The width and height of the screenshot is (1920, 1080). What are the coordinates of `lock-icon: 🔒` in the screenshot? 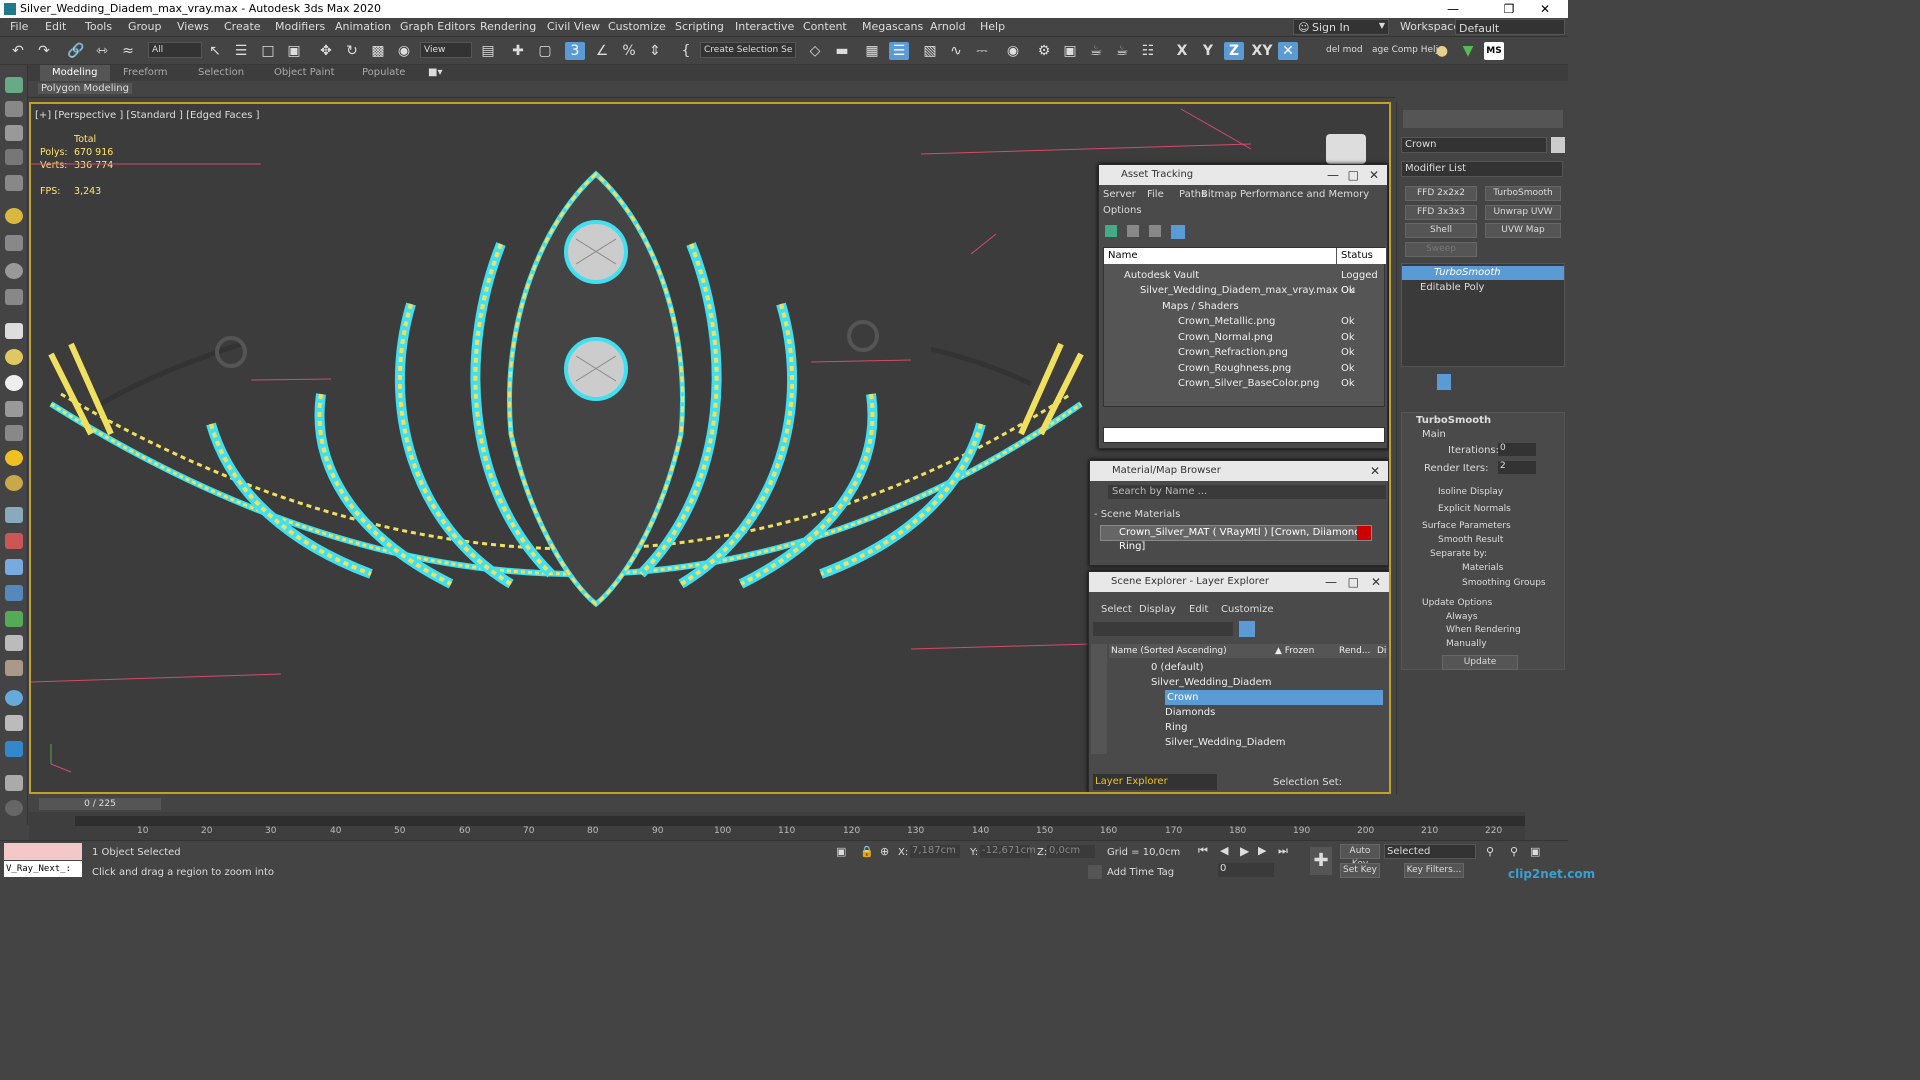 It's located at (867, 851).